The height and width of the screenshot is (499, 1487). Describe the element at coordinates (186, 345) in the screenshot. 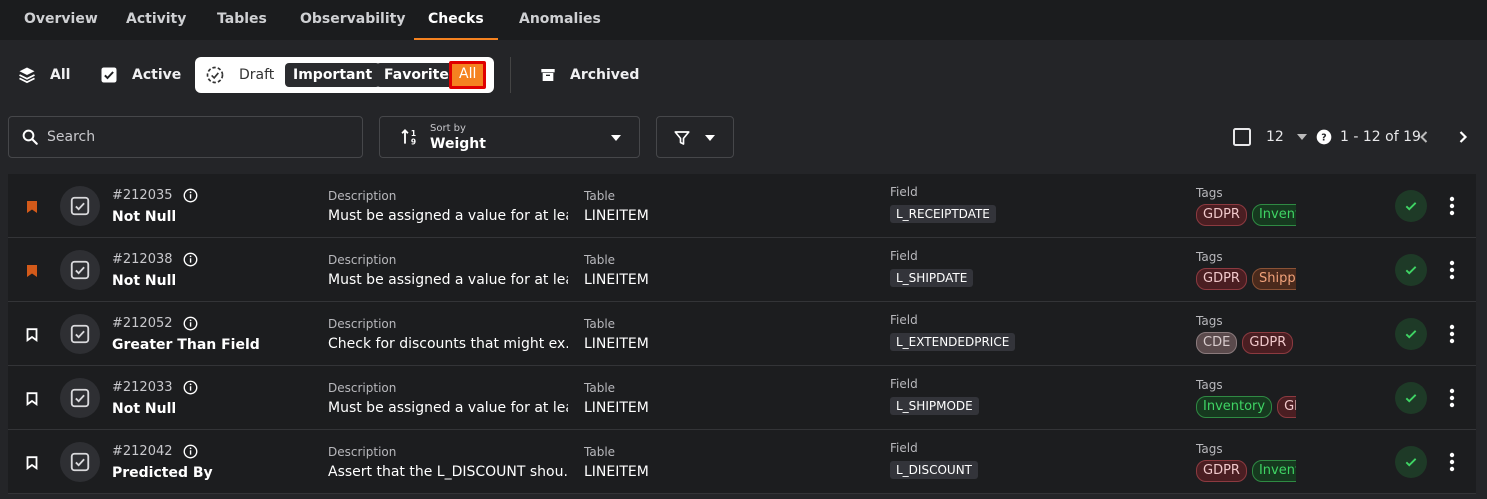

I see `check-name: Greater Than Field` at that location.